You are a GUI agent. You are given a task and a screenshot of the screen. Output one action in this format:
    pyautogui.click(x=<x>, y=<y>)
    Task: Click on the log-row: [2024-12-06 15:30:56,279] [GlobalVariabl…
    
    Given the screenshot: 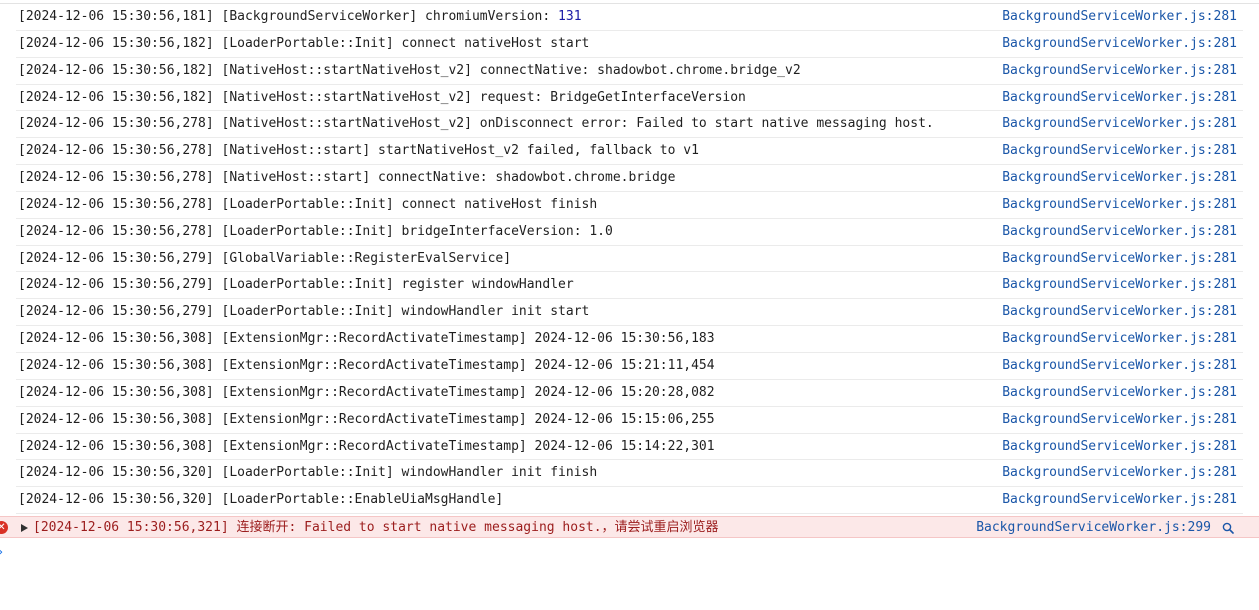 What is the action you would take?
    pyautogui.click(x=629, y=259)
    